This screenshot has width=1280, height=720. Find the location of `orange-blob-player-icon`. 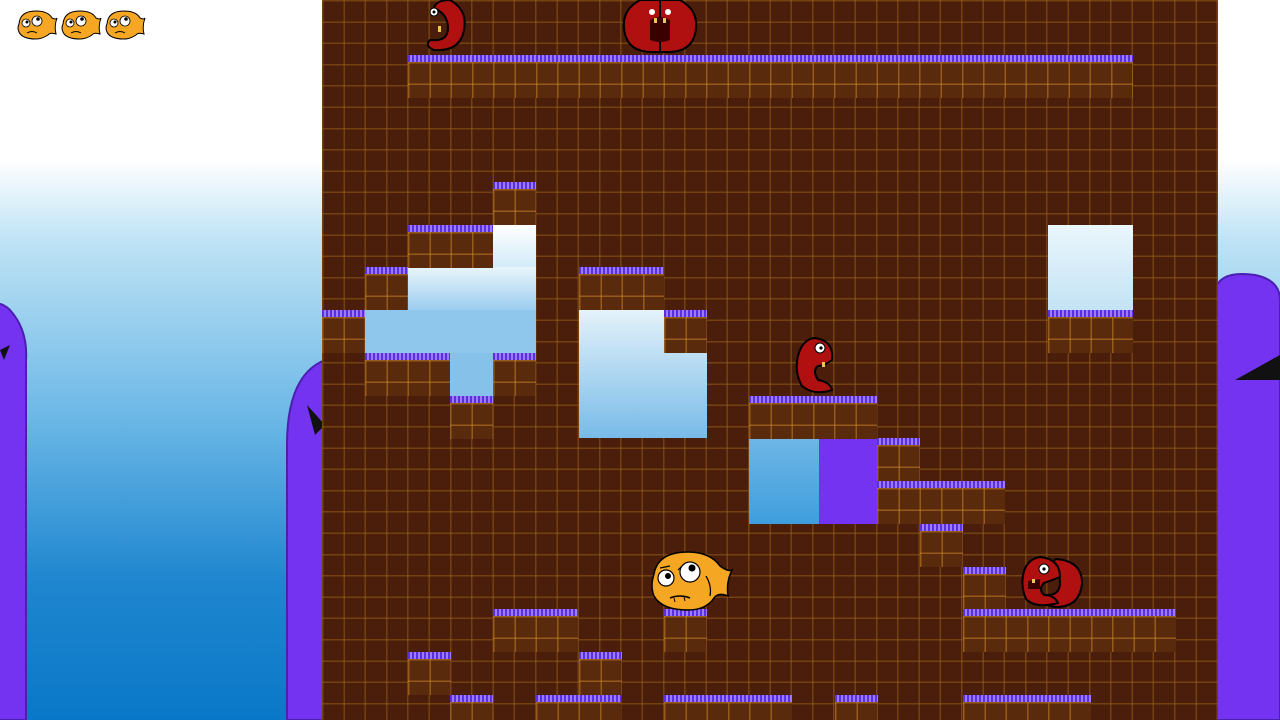

orange-blob-player-icon is located at coordinates (691, 581).